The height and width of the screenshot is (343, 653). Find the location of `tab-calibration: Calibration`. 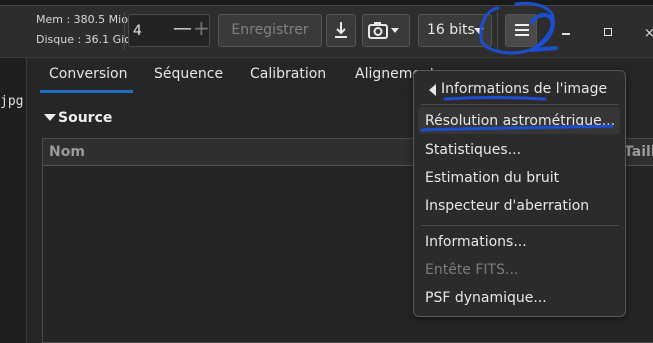

tab-calibration: Calibration is located at coordinates (288, 74).